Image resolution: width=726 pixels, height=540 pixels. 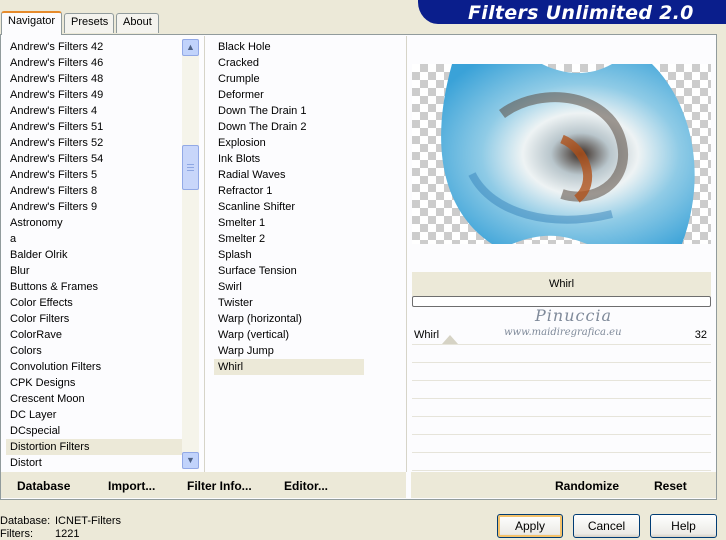 What do you see at coordinates (561, 284) in the screenshot?
I see `preview-filter-title: Whirl` at bounding box center [561, 284].